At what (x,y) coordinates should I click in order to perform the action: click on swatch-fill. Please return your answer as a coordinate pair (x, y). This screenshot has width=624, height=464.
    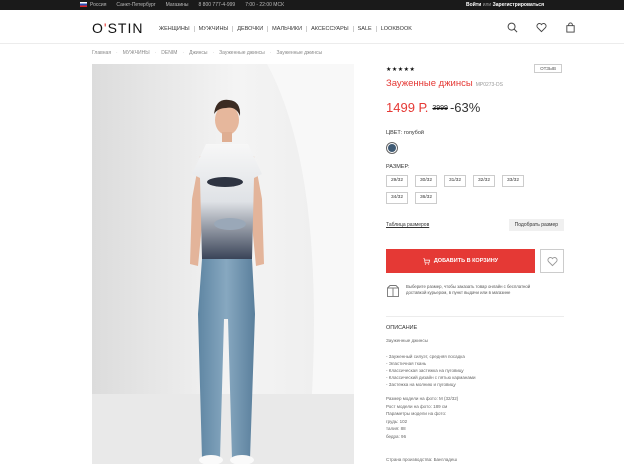
    Looking at the image, I should click on (392, 148).